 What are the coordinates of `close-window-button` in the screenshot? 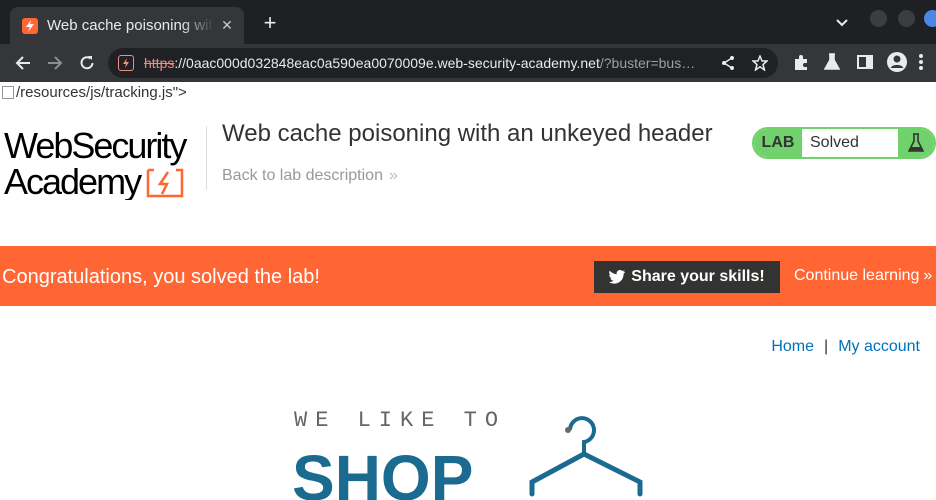 It's located at (930, 18).